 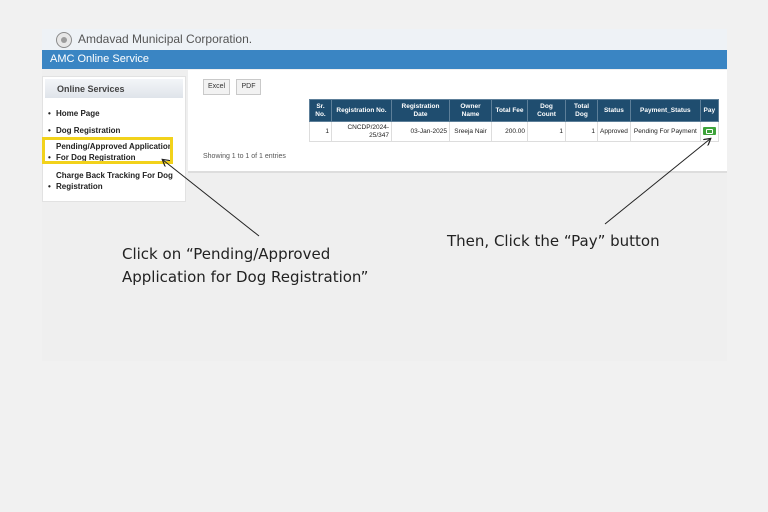 What do you see at coordinates (509, 131) in the screenshot?
I see `cell-total-fee: 200.00` at bounding box center [509, 131].